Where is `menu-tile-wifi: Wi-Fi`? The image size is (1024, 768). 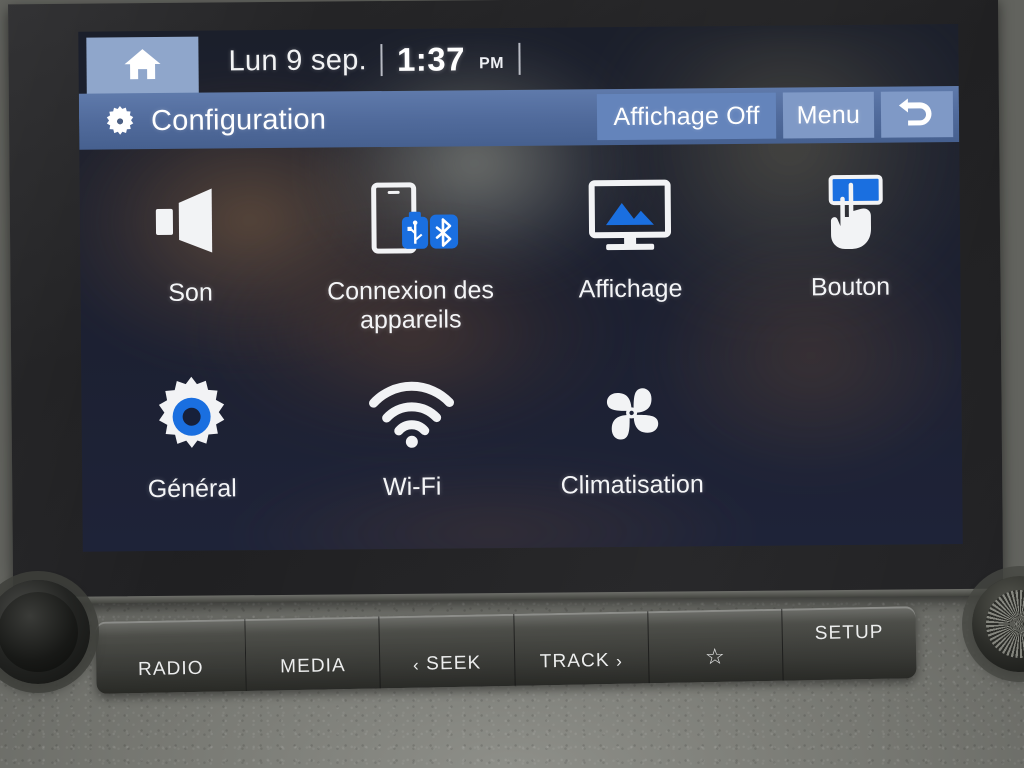
menu-tile-wifi: Wi-Fi is located at coordinates (412, 451).